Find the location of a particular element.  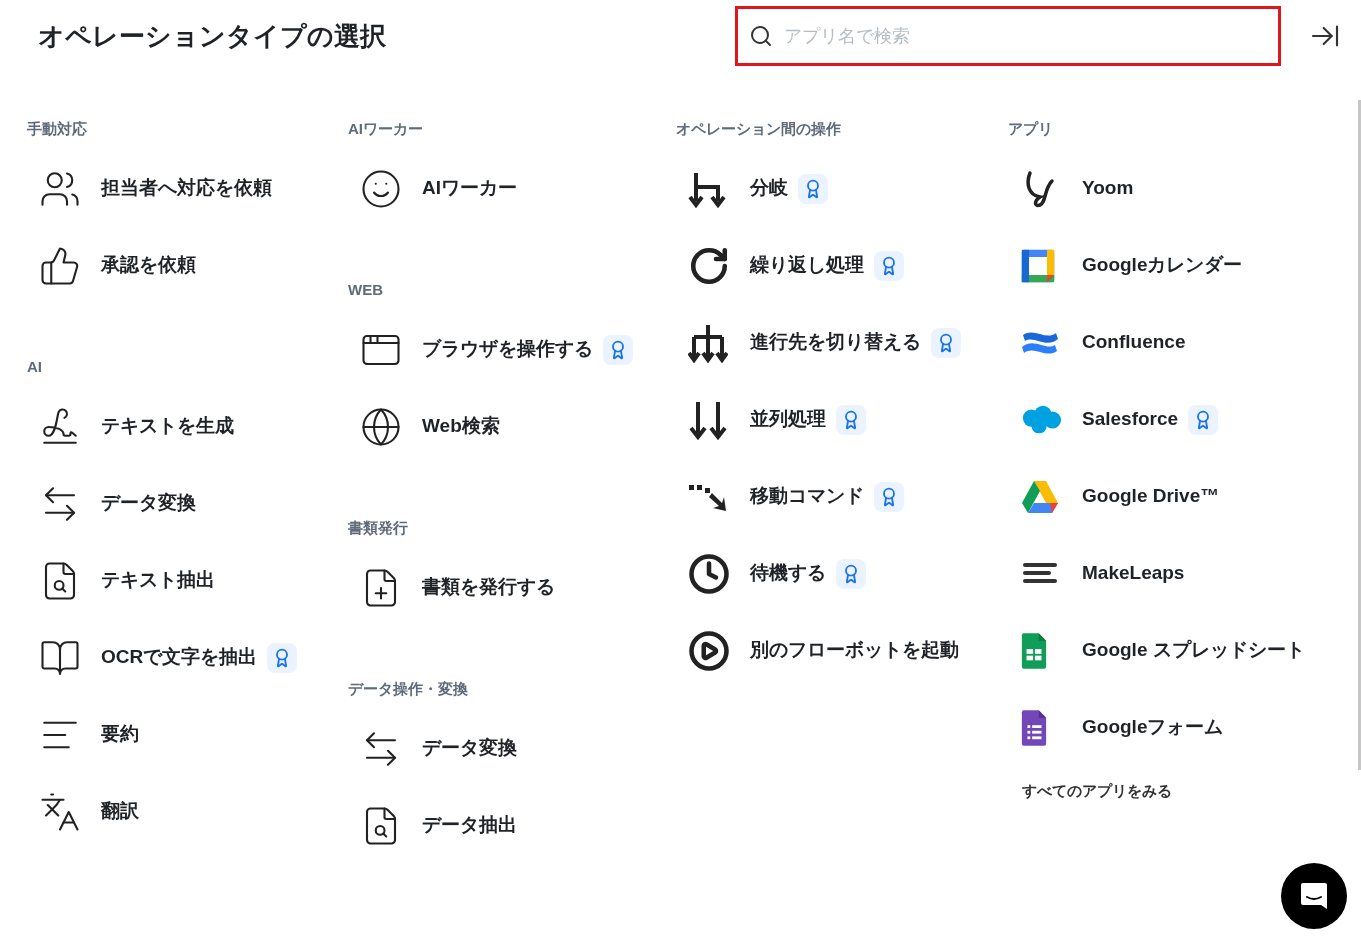

operation-item: 繰り返し処理 is located at coordinates (842, 265).